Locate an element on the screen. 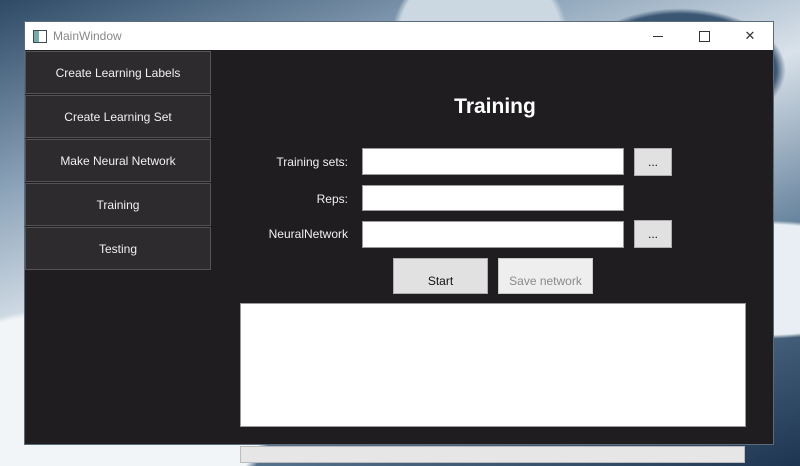  maximize-button is located at coordinates (704, 36).